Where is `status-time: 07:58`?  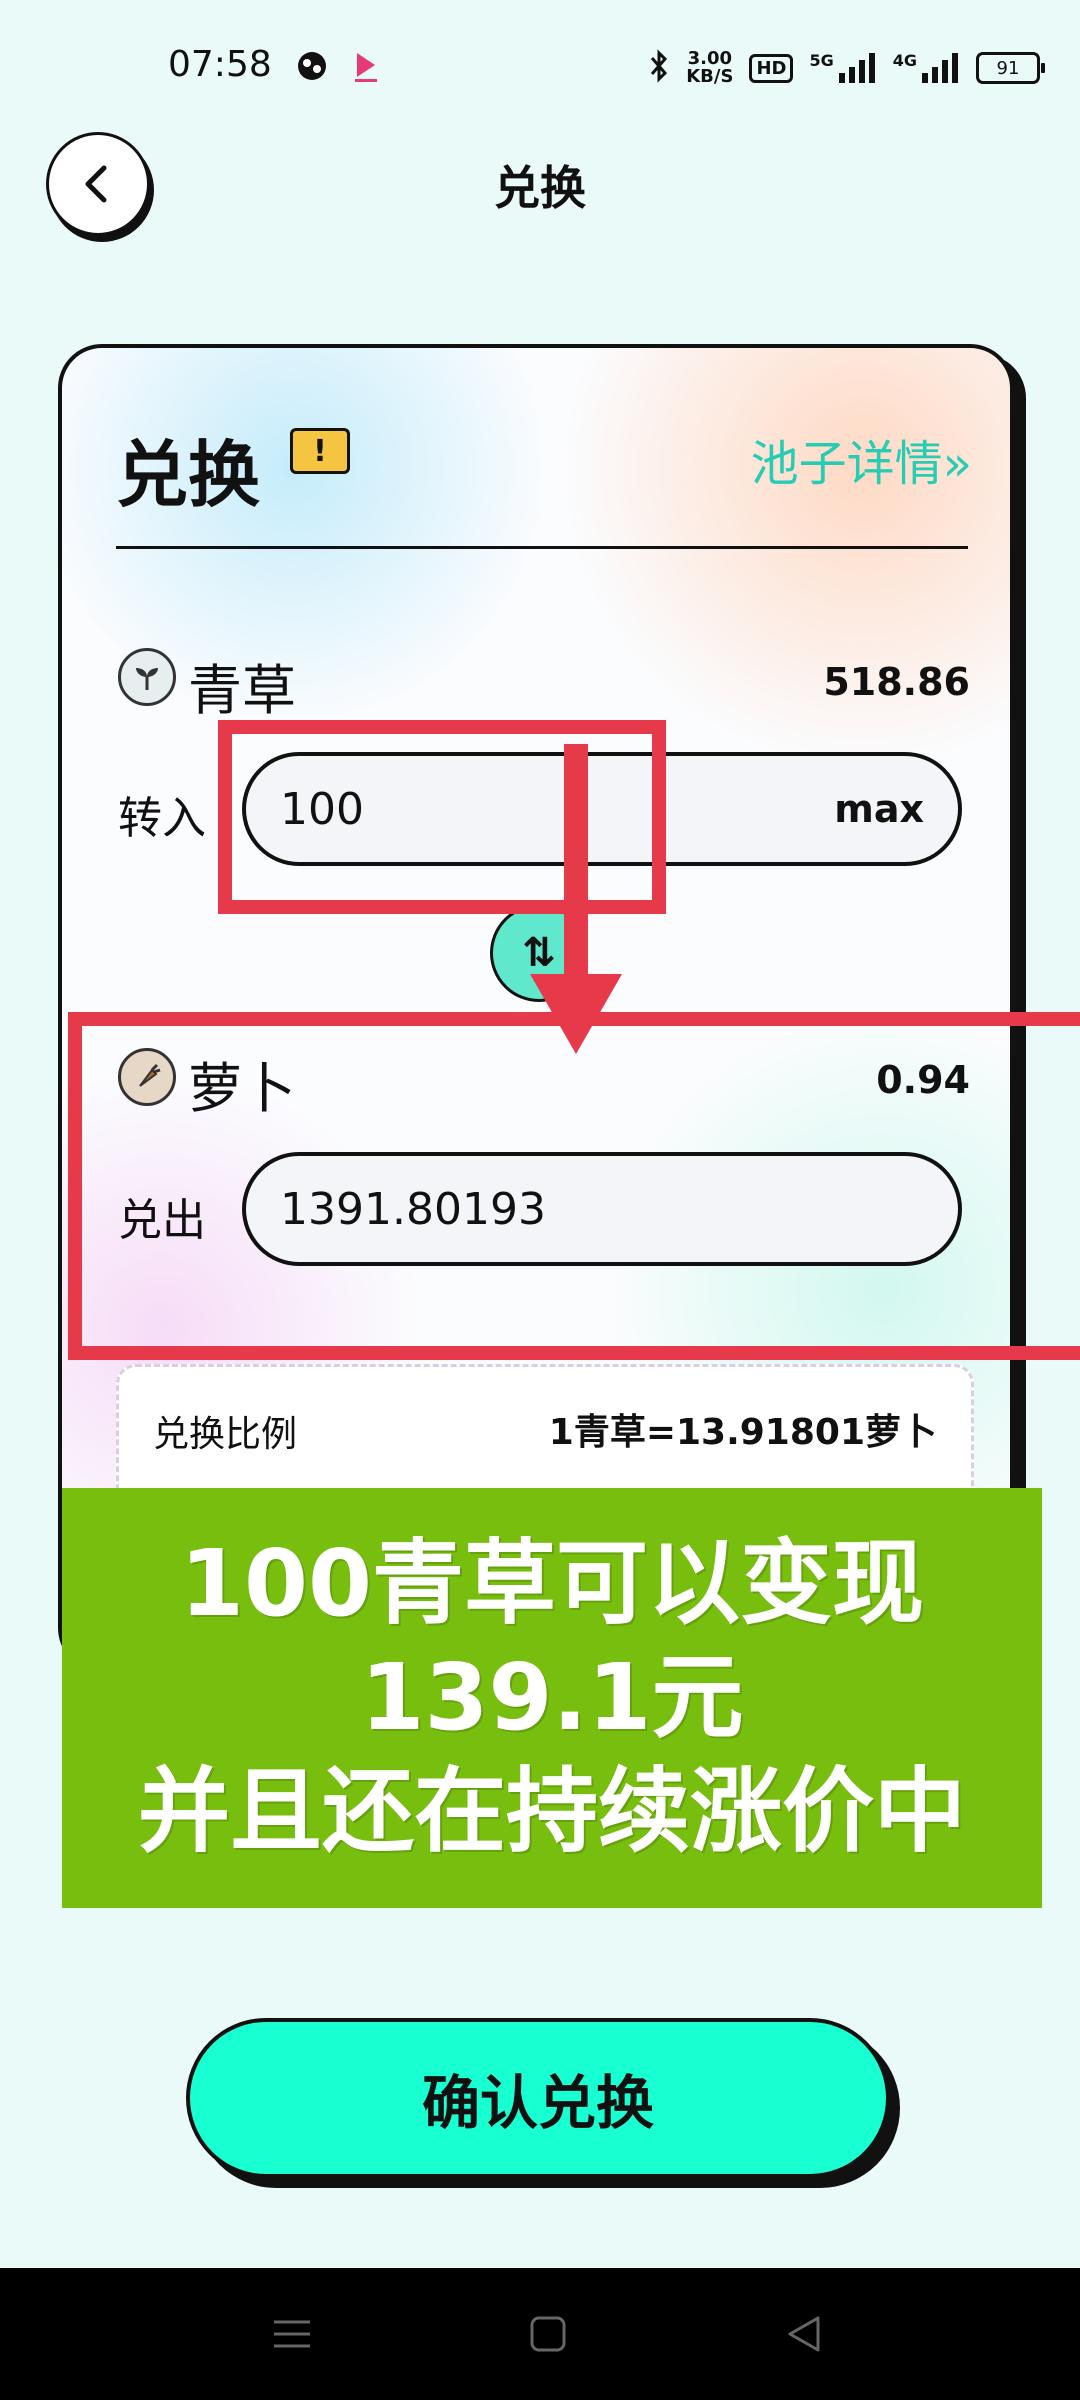 status-time: 07:58 is located at coordinates (220, 64).